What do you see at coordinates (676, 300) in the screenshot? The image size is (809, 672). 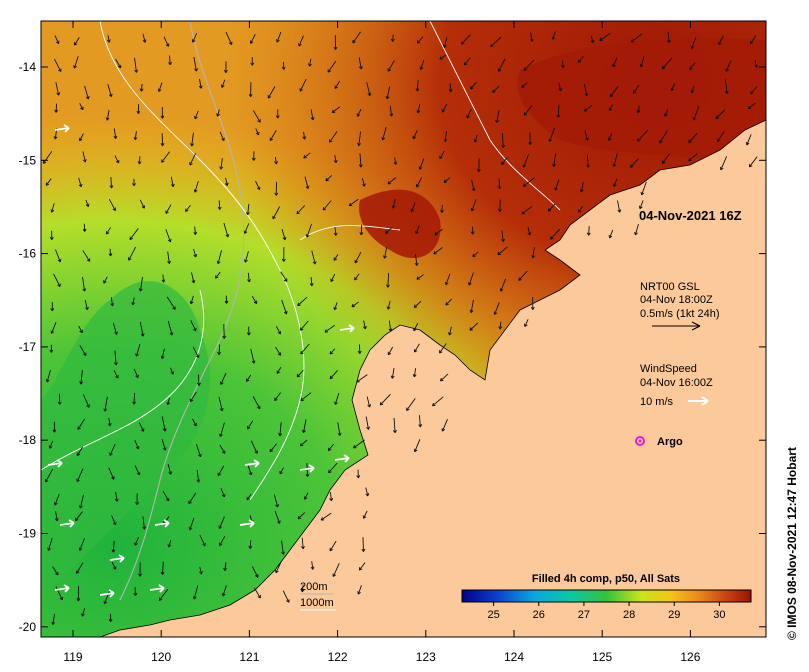 I see `current-legend-time: 04-Nov 18:00Z` at bounding box center [676, 300].